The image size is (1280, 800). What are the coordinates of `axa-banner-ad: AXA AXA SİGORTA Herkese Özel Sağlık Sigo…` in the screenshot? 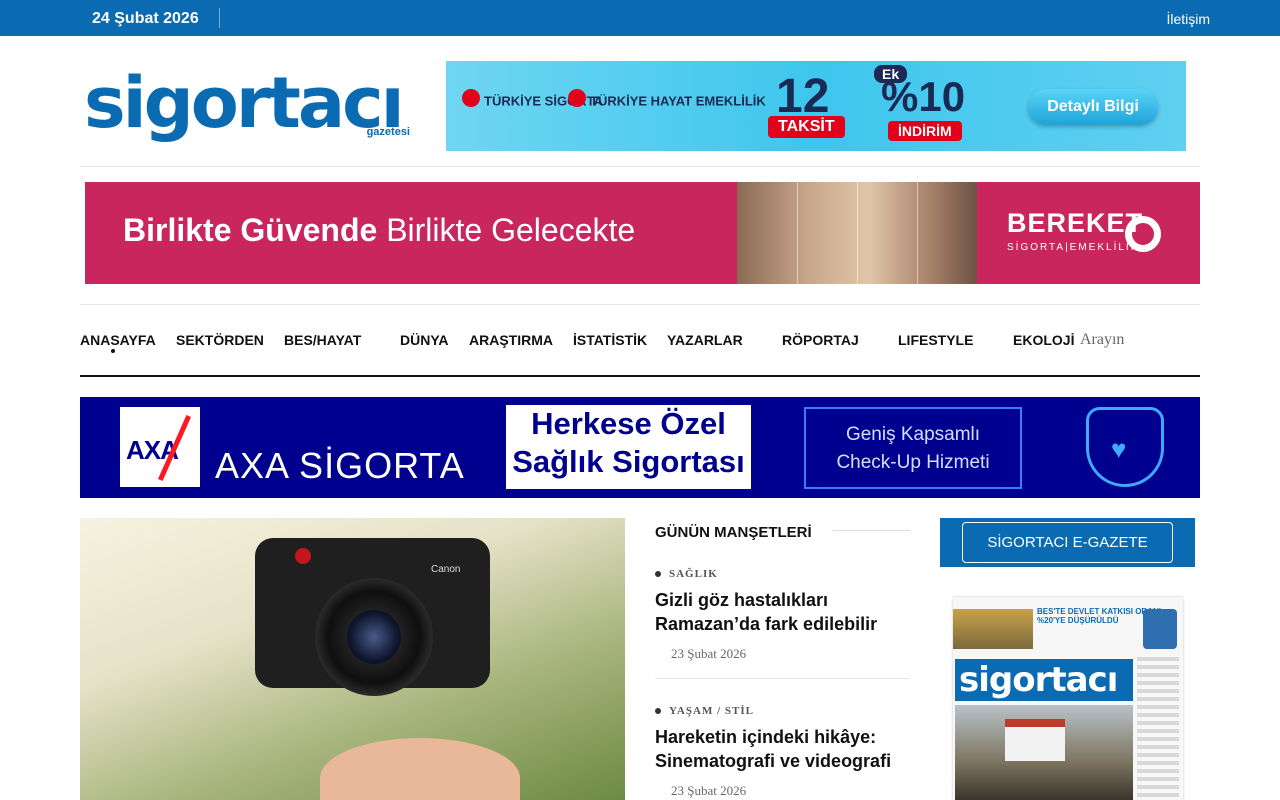 It's located at (640, 447).